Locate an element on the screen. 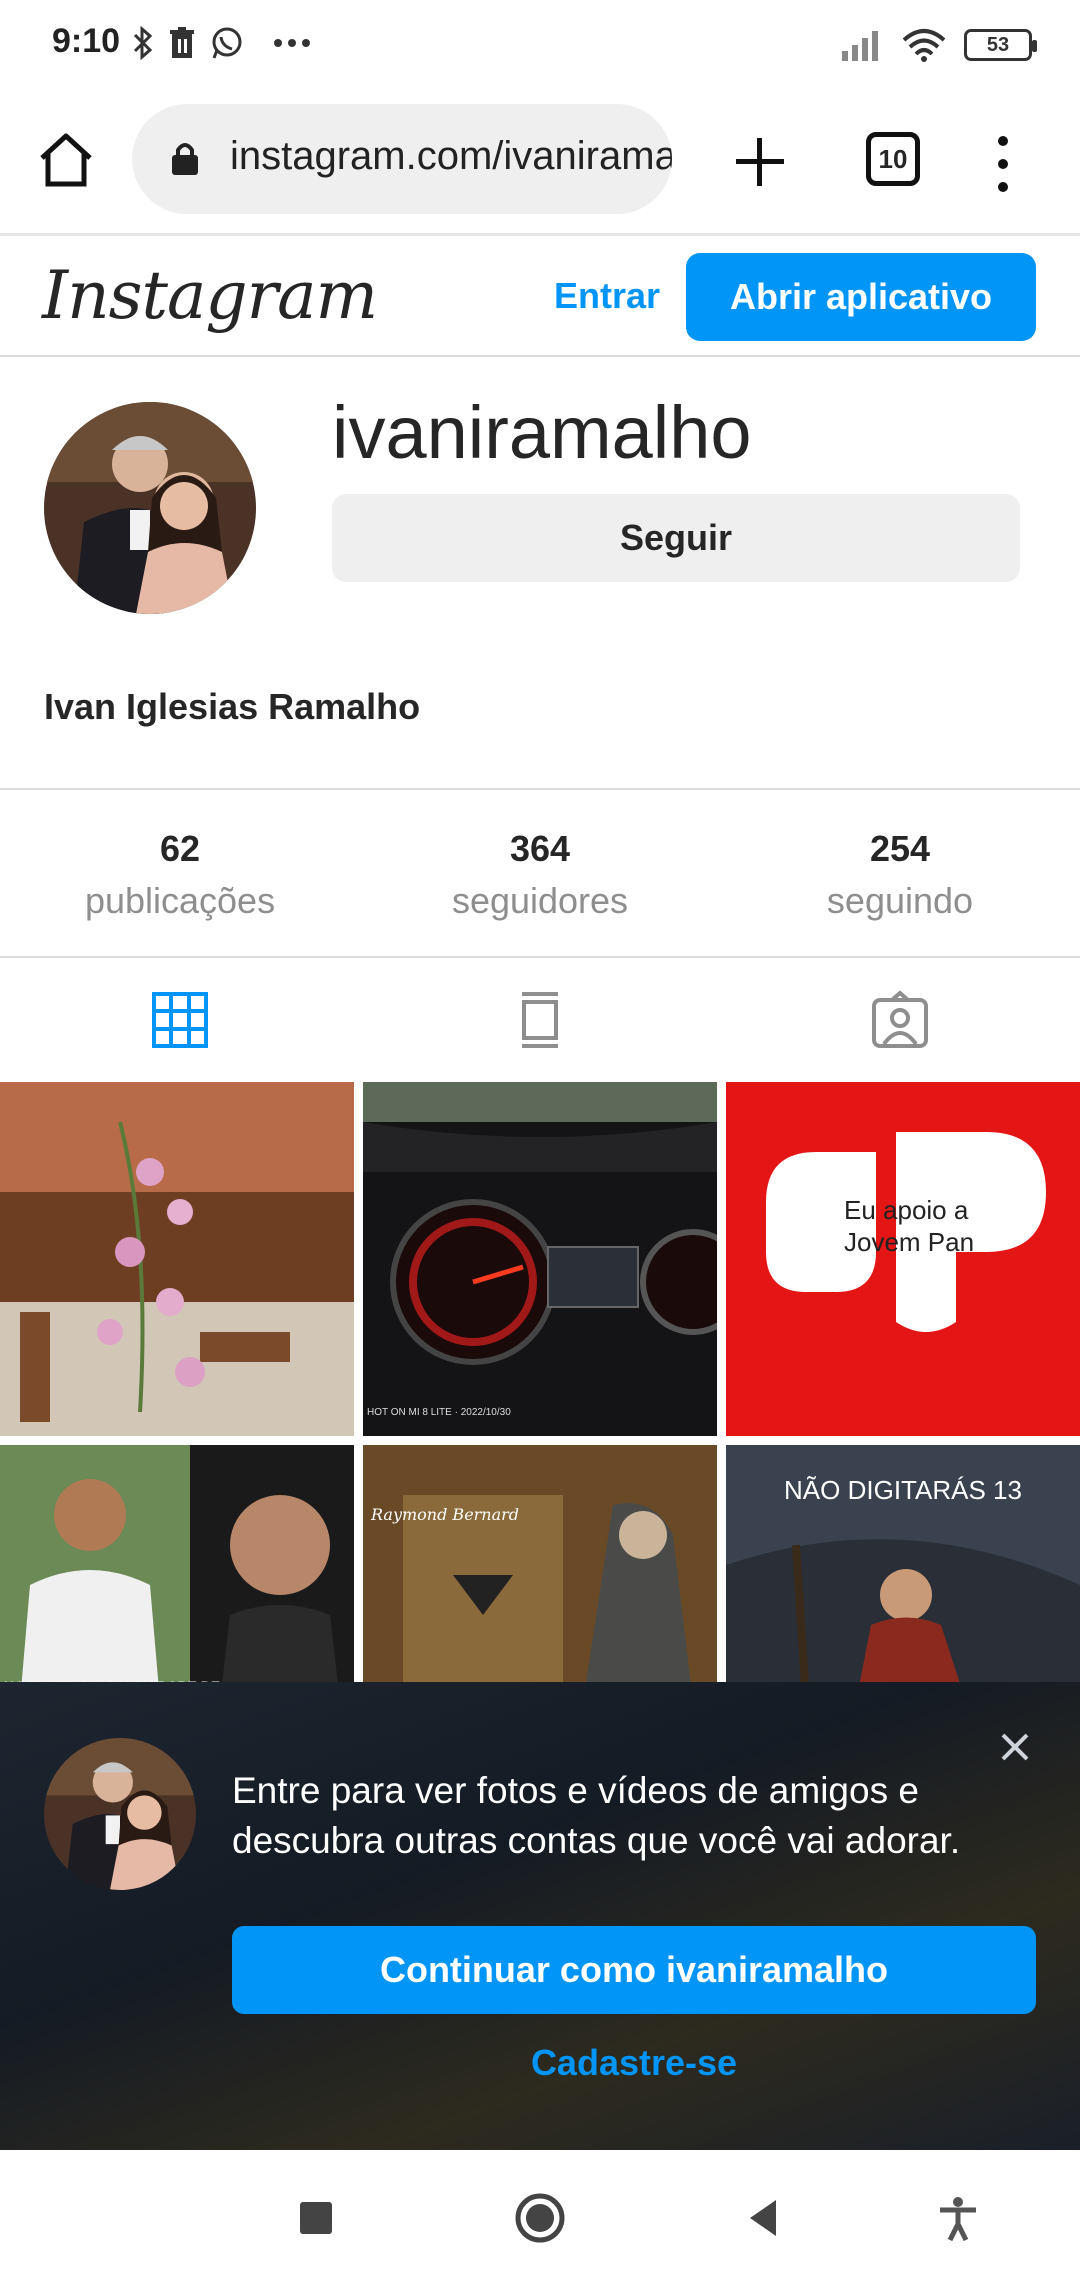  back-triangle-icon is located at coordinates (764, 2218).